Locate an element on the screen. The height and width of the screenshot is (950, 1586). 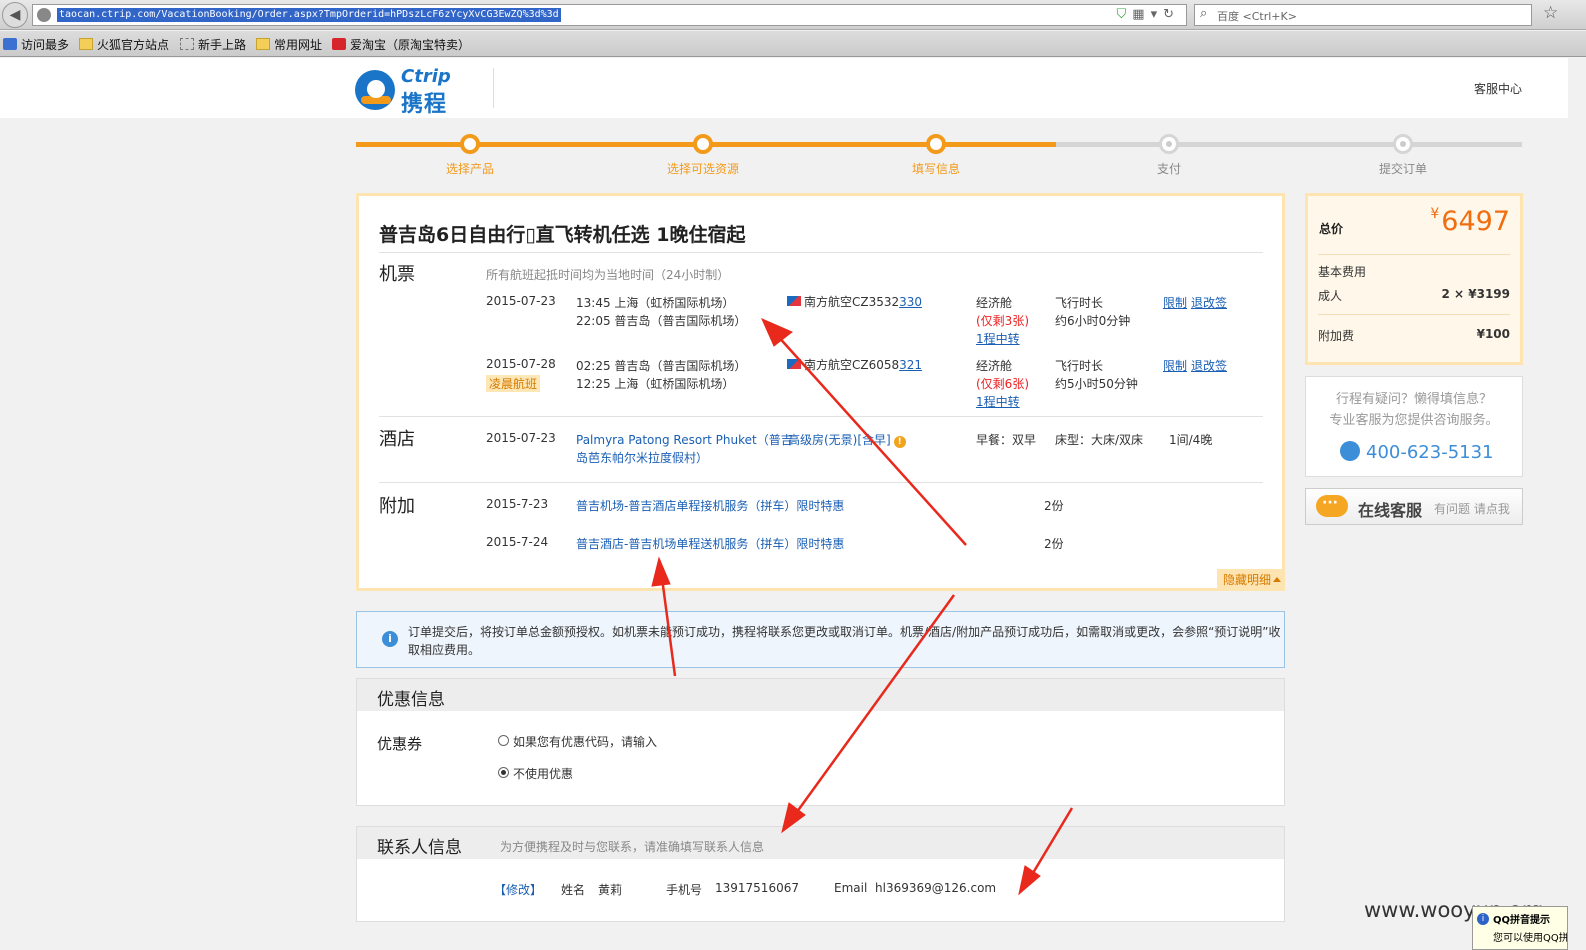
qr-code-icon: ▦ is located at coordinates (1141, 14).